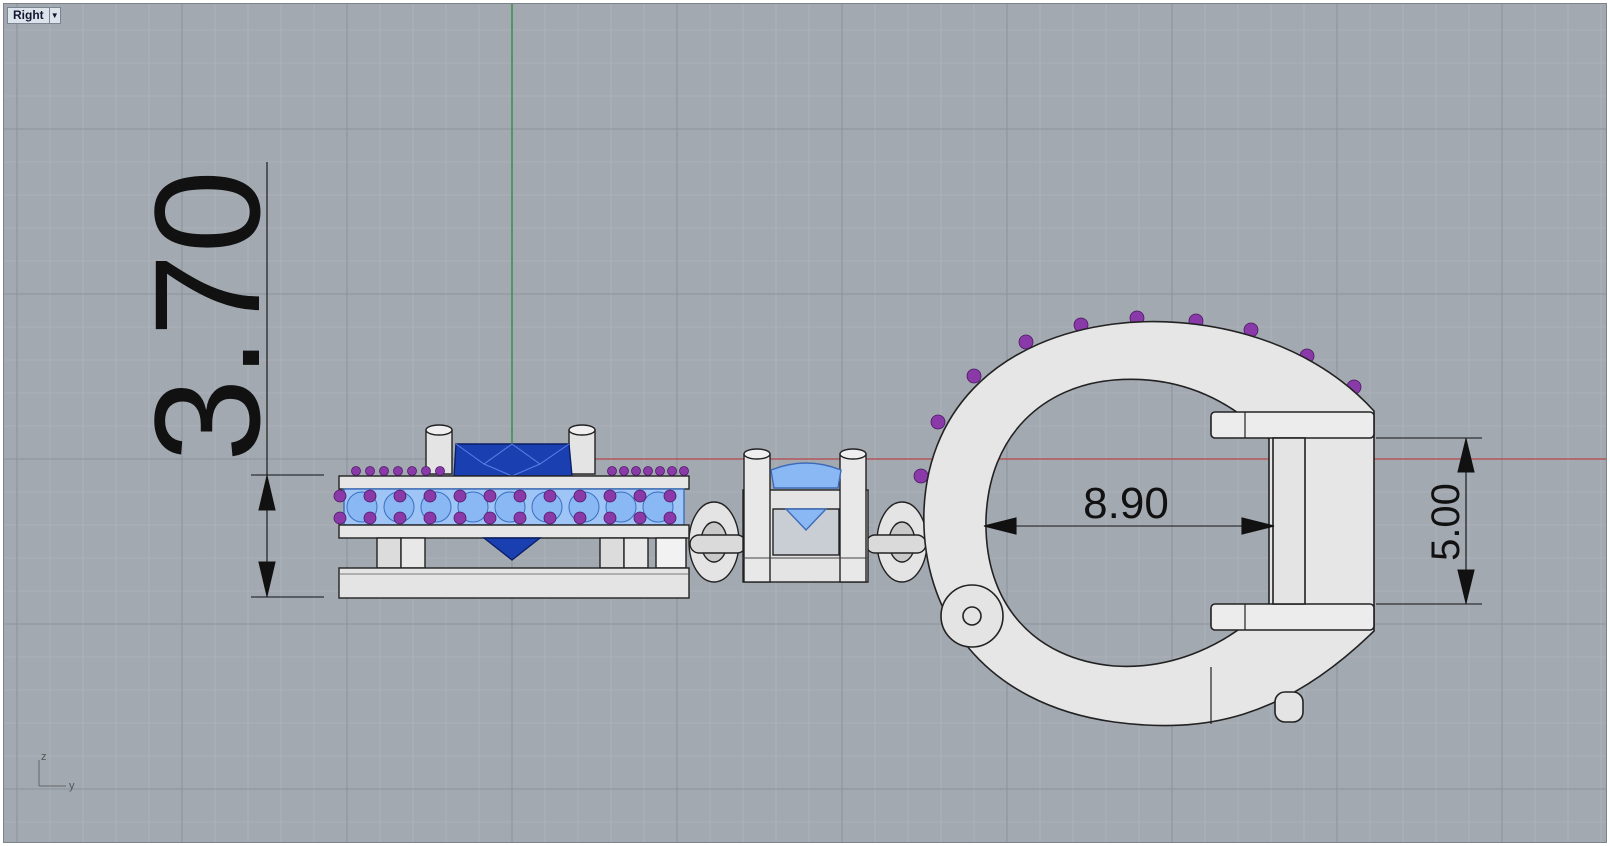 The width and height of the screenshot is (1610, 846). What do you see at coordinates (52, 773) in the screenshot?
I see `axis-widget` at bounding box center [52, 773].